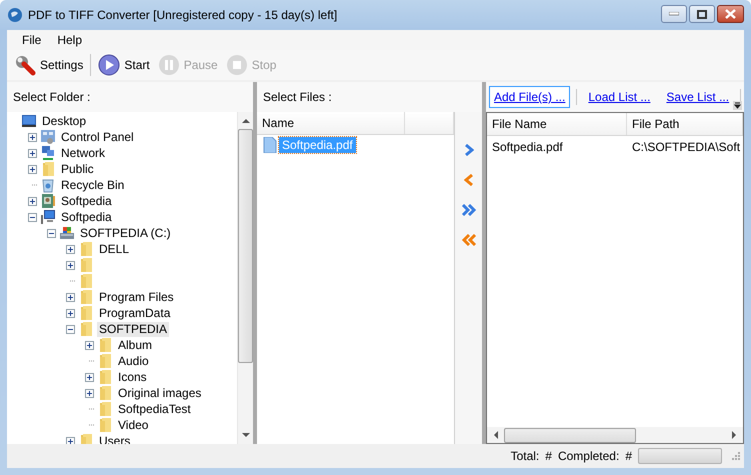  I want to click on computer-icon, so click(48, 217).